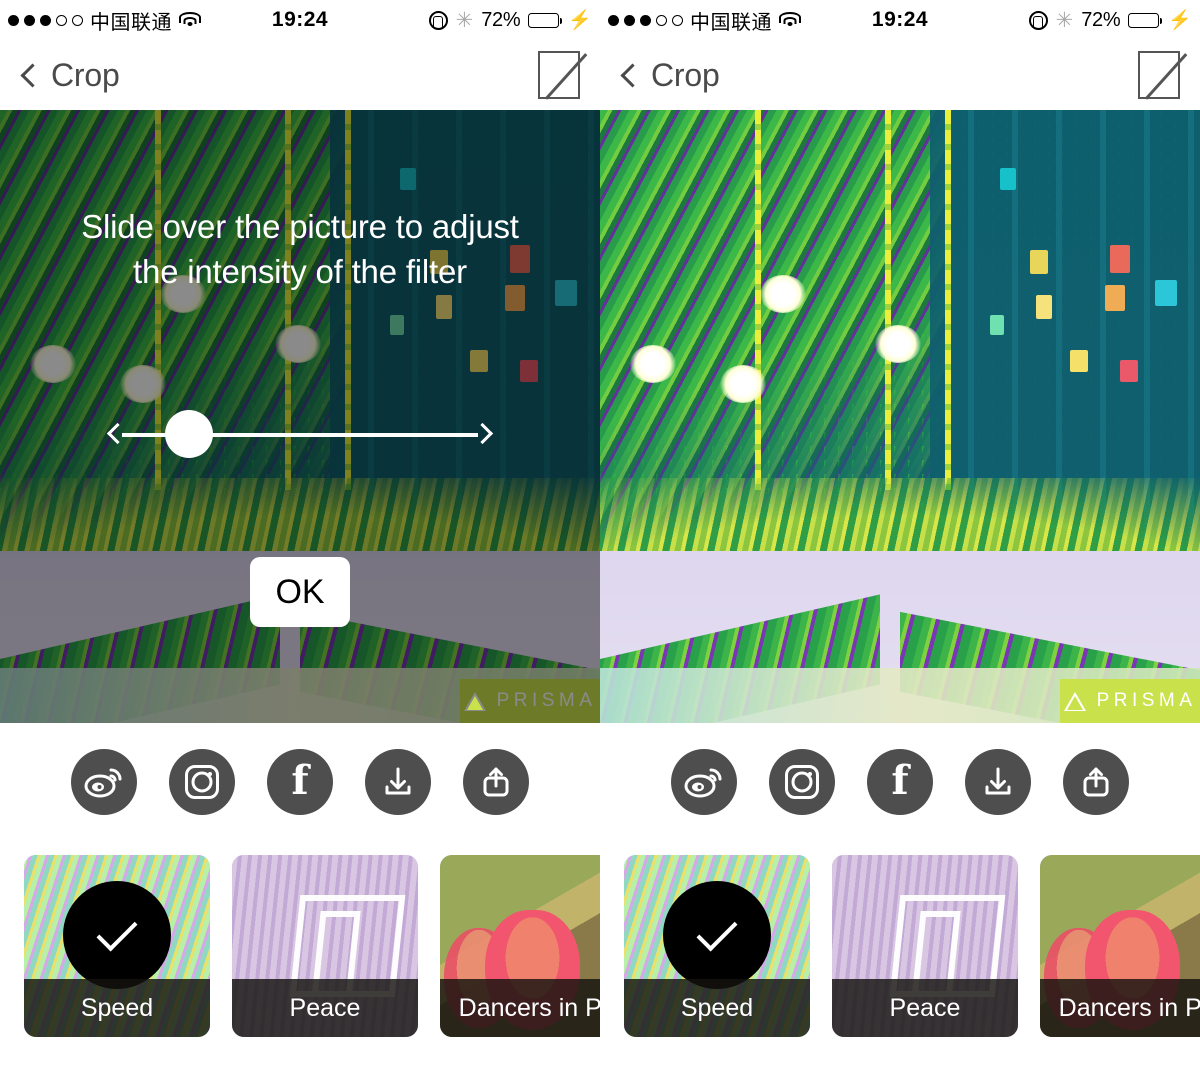  Describe the element at coordinates (300, 271) in the screenshot. I see `hint-line-2: the intensity of the filter` at that location.